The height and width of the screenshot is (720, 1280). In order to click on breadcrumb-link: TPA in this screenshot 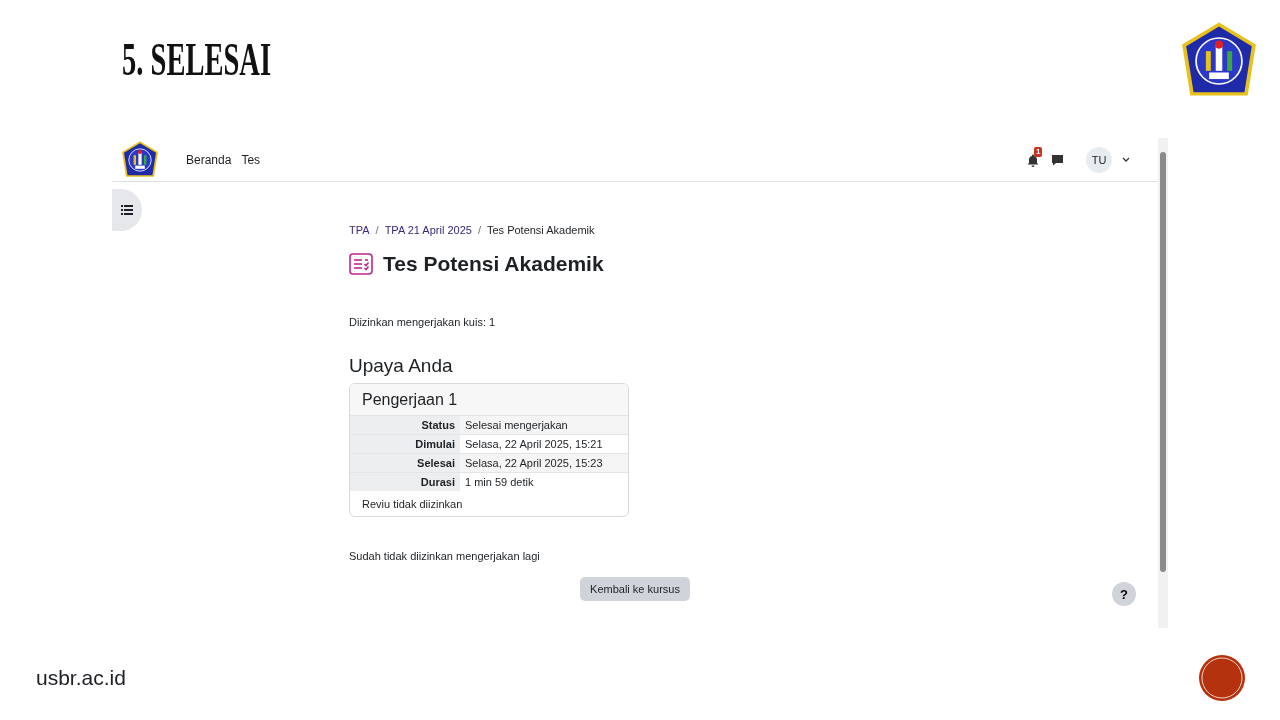, I will do `click(359, 230)`.